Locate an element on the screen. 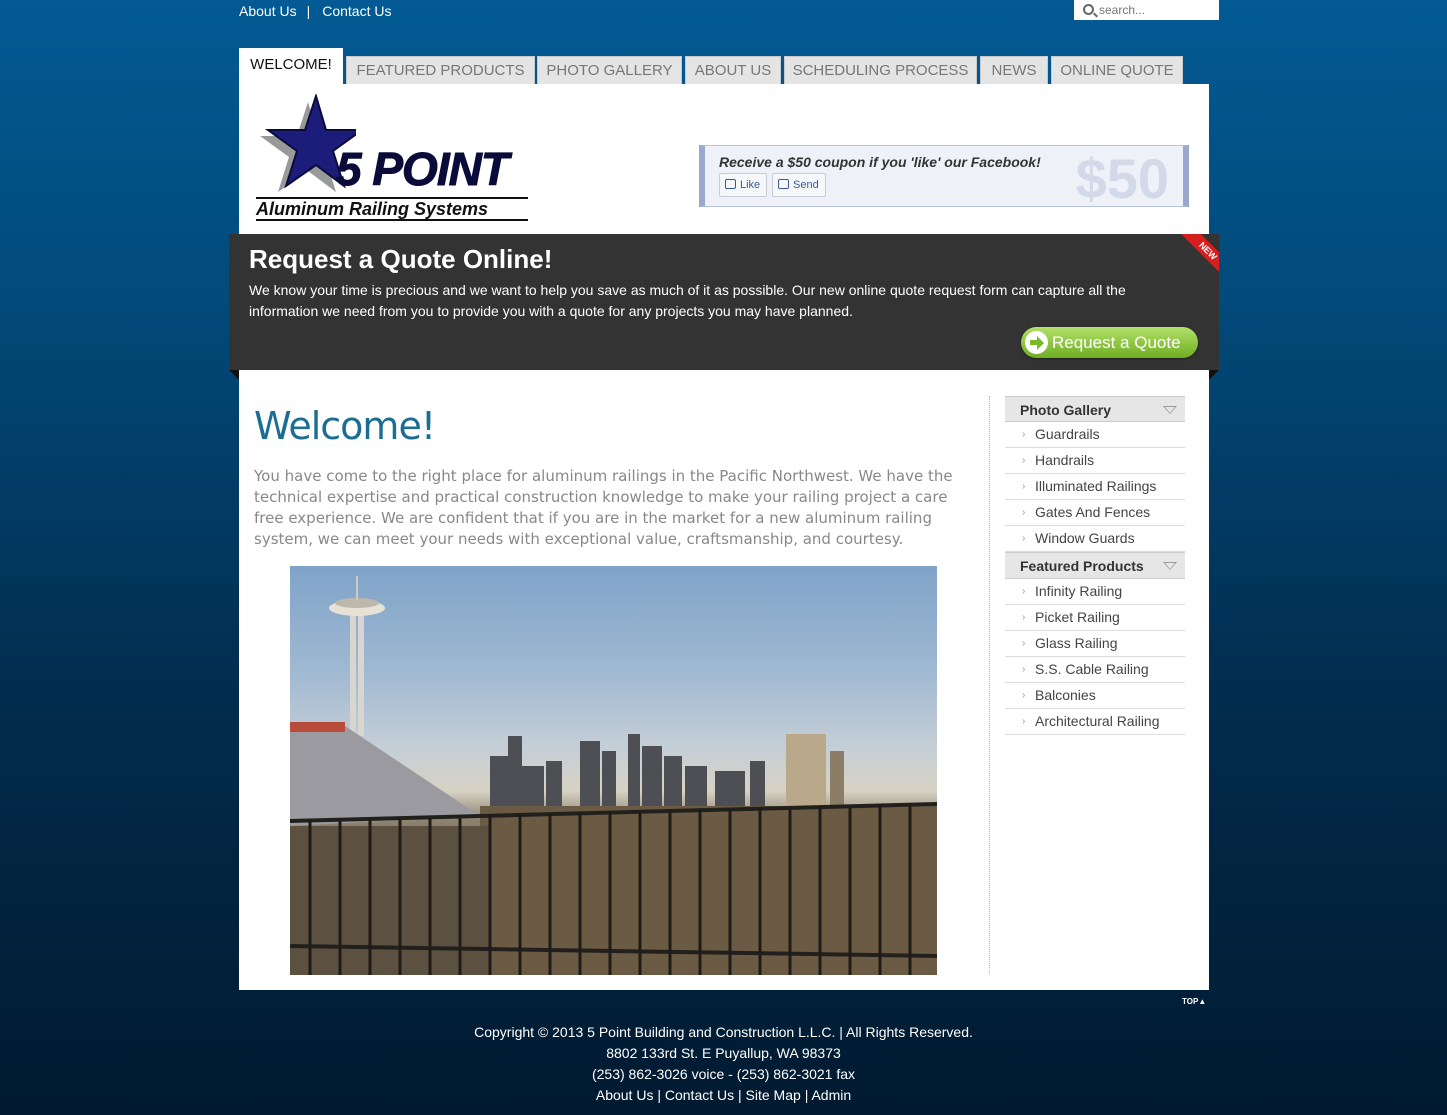  tab-featured-products: FEATURED PRODUCTS is located at coordinates (440, 70).